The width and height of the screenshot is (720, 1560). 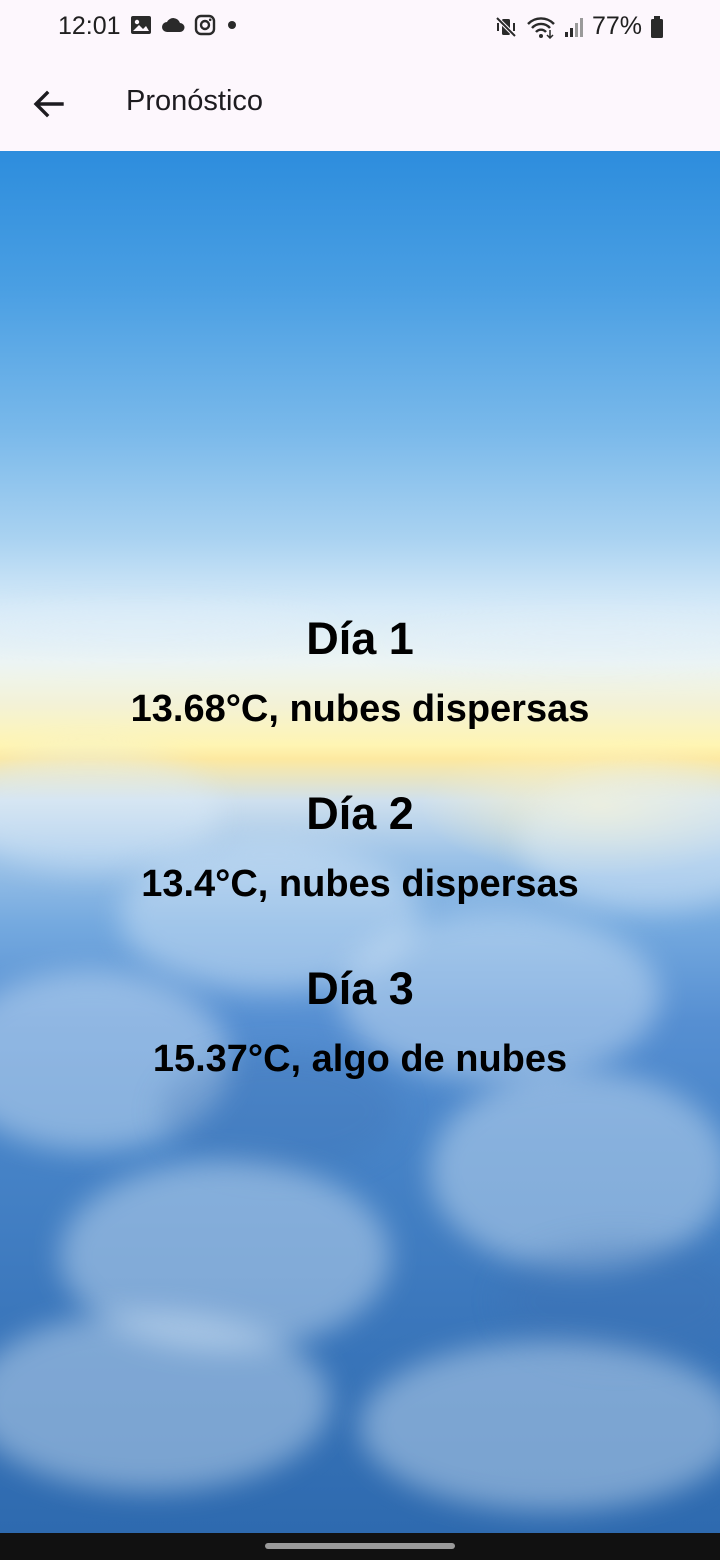 I want to click on forecast-day-3: Día 3 15.37°C, algo de nubes, so click(x=360, y=1038).